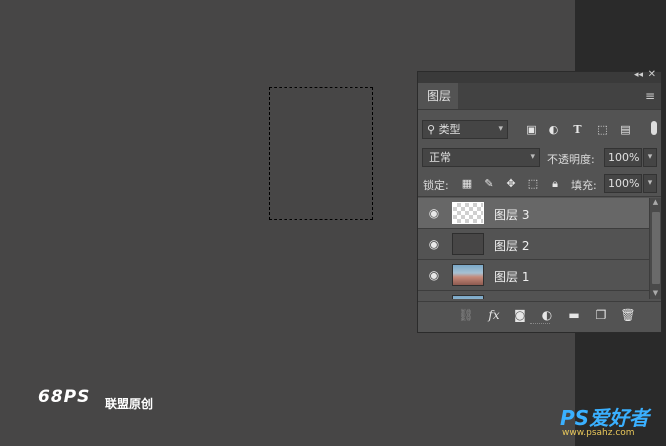  What do you see at coordinates (605, 418) in the screenshot?
I see `site-logo: PS爱好者` at bounding box center [605, 418].